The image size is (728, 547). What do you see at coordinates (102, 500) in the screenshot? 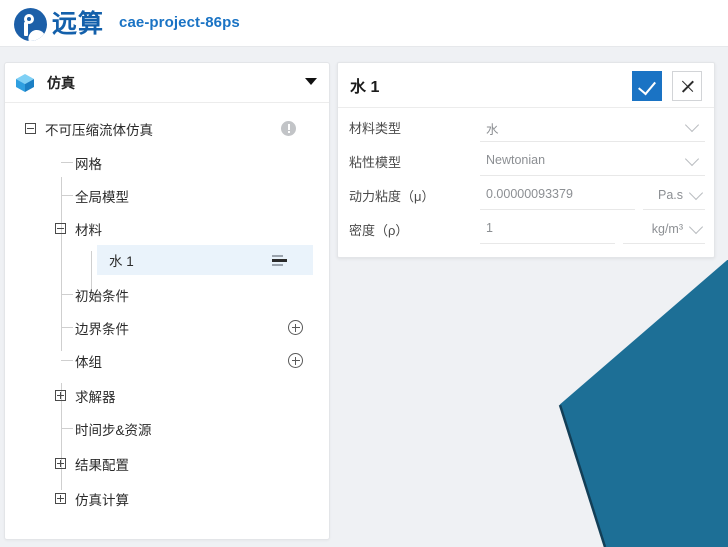
I see `tree-item-label: 仿真计算` at bounding box center [102, 500].